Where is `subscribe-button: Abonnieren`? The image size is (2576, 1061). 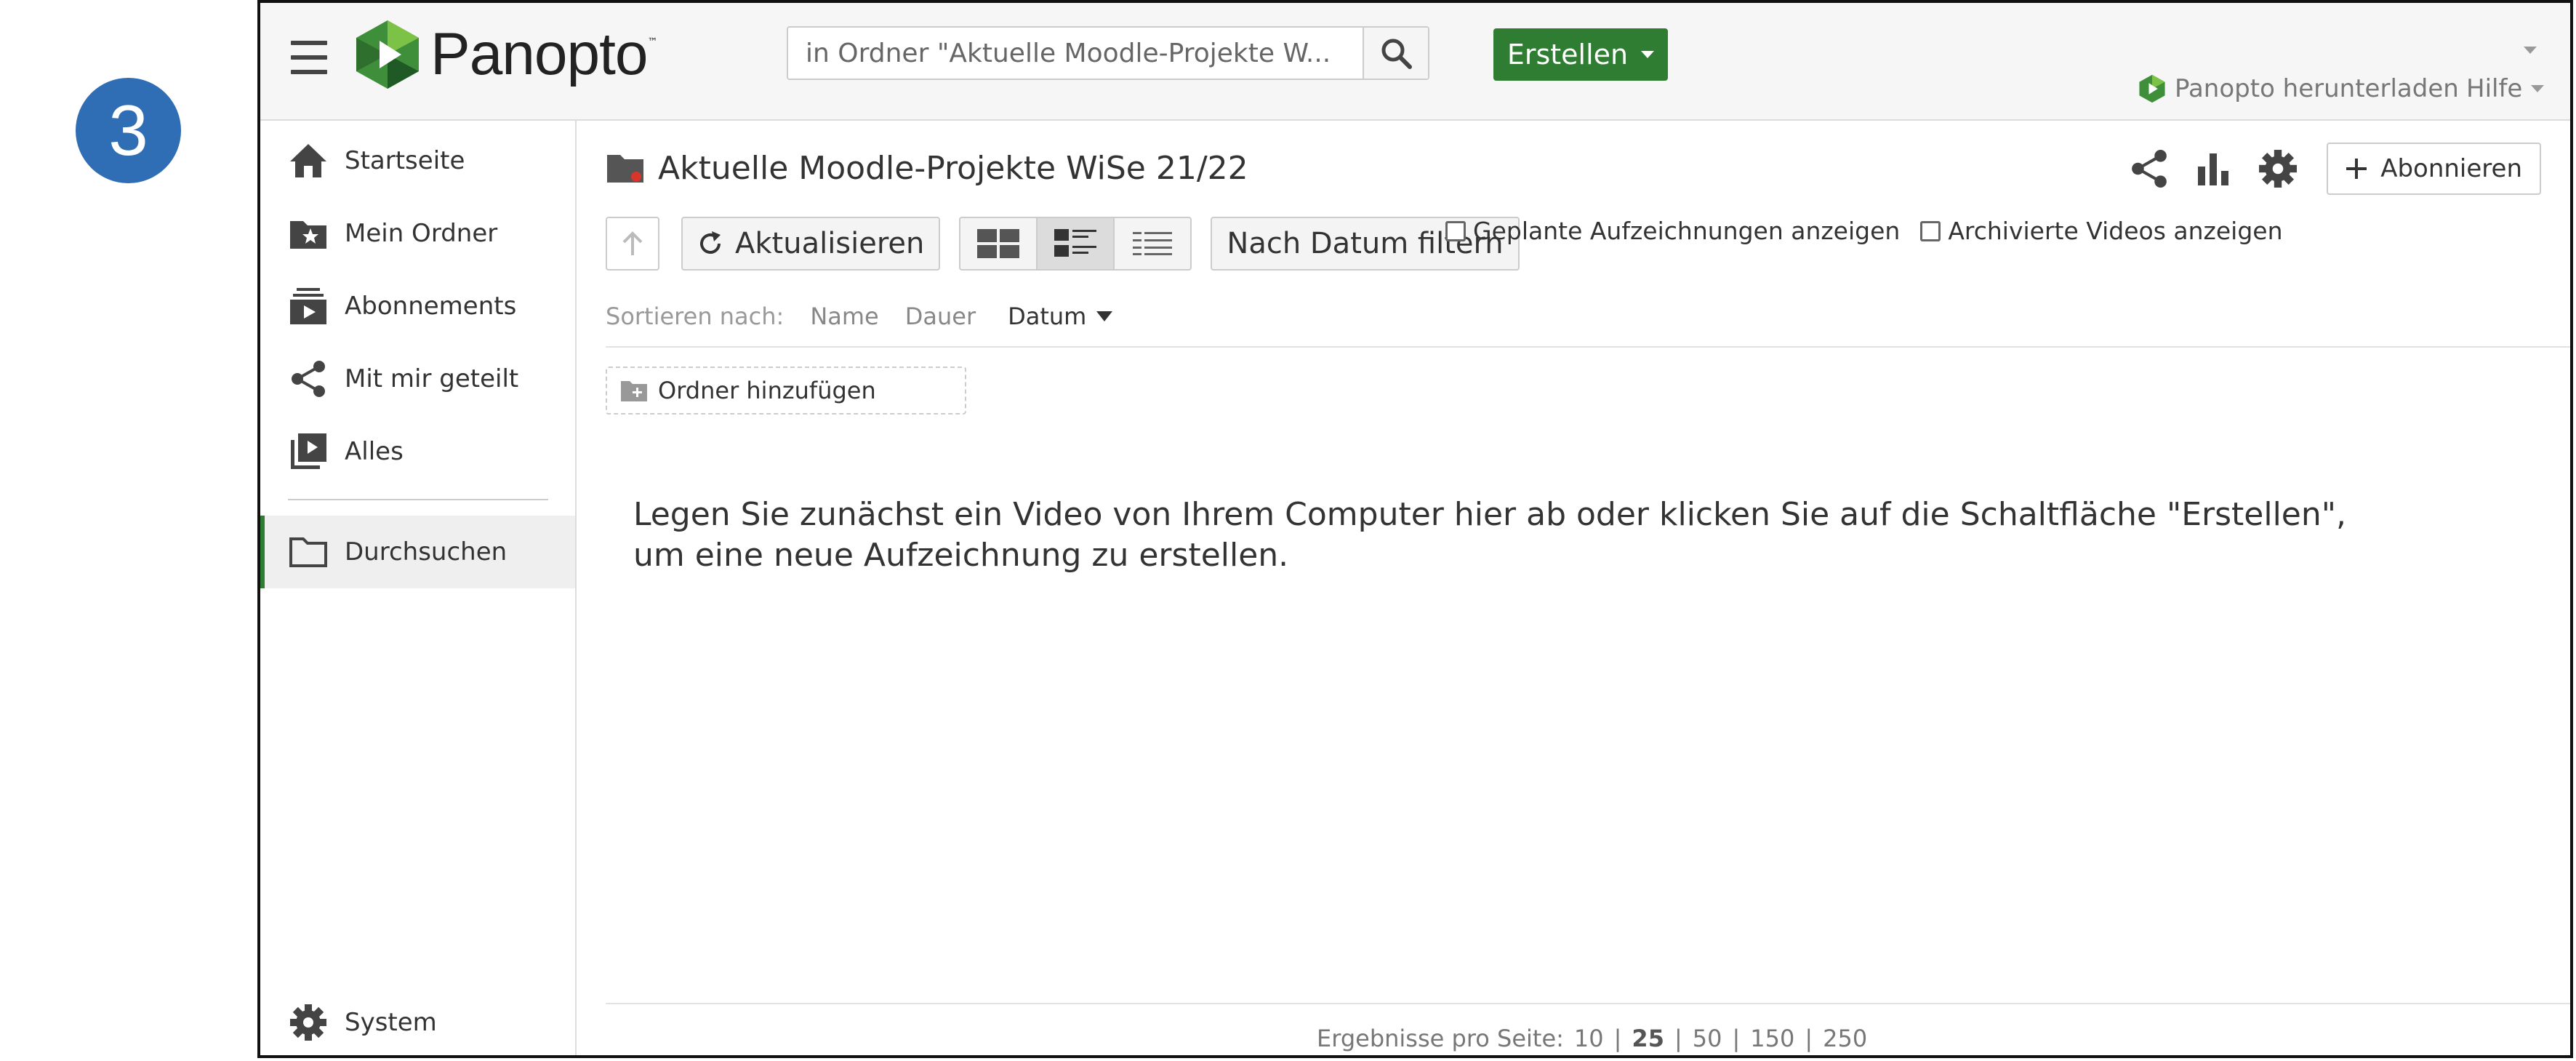 subscribe-button: Abonnieren is located at coordinates (2434, 169).